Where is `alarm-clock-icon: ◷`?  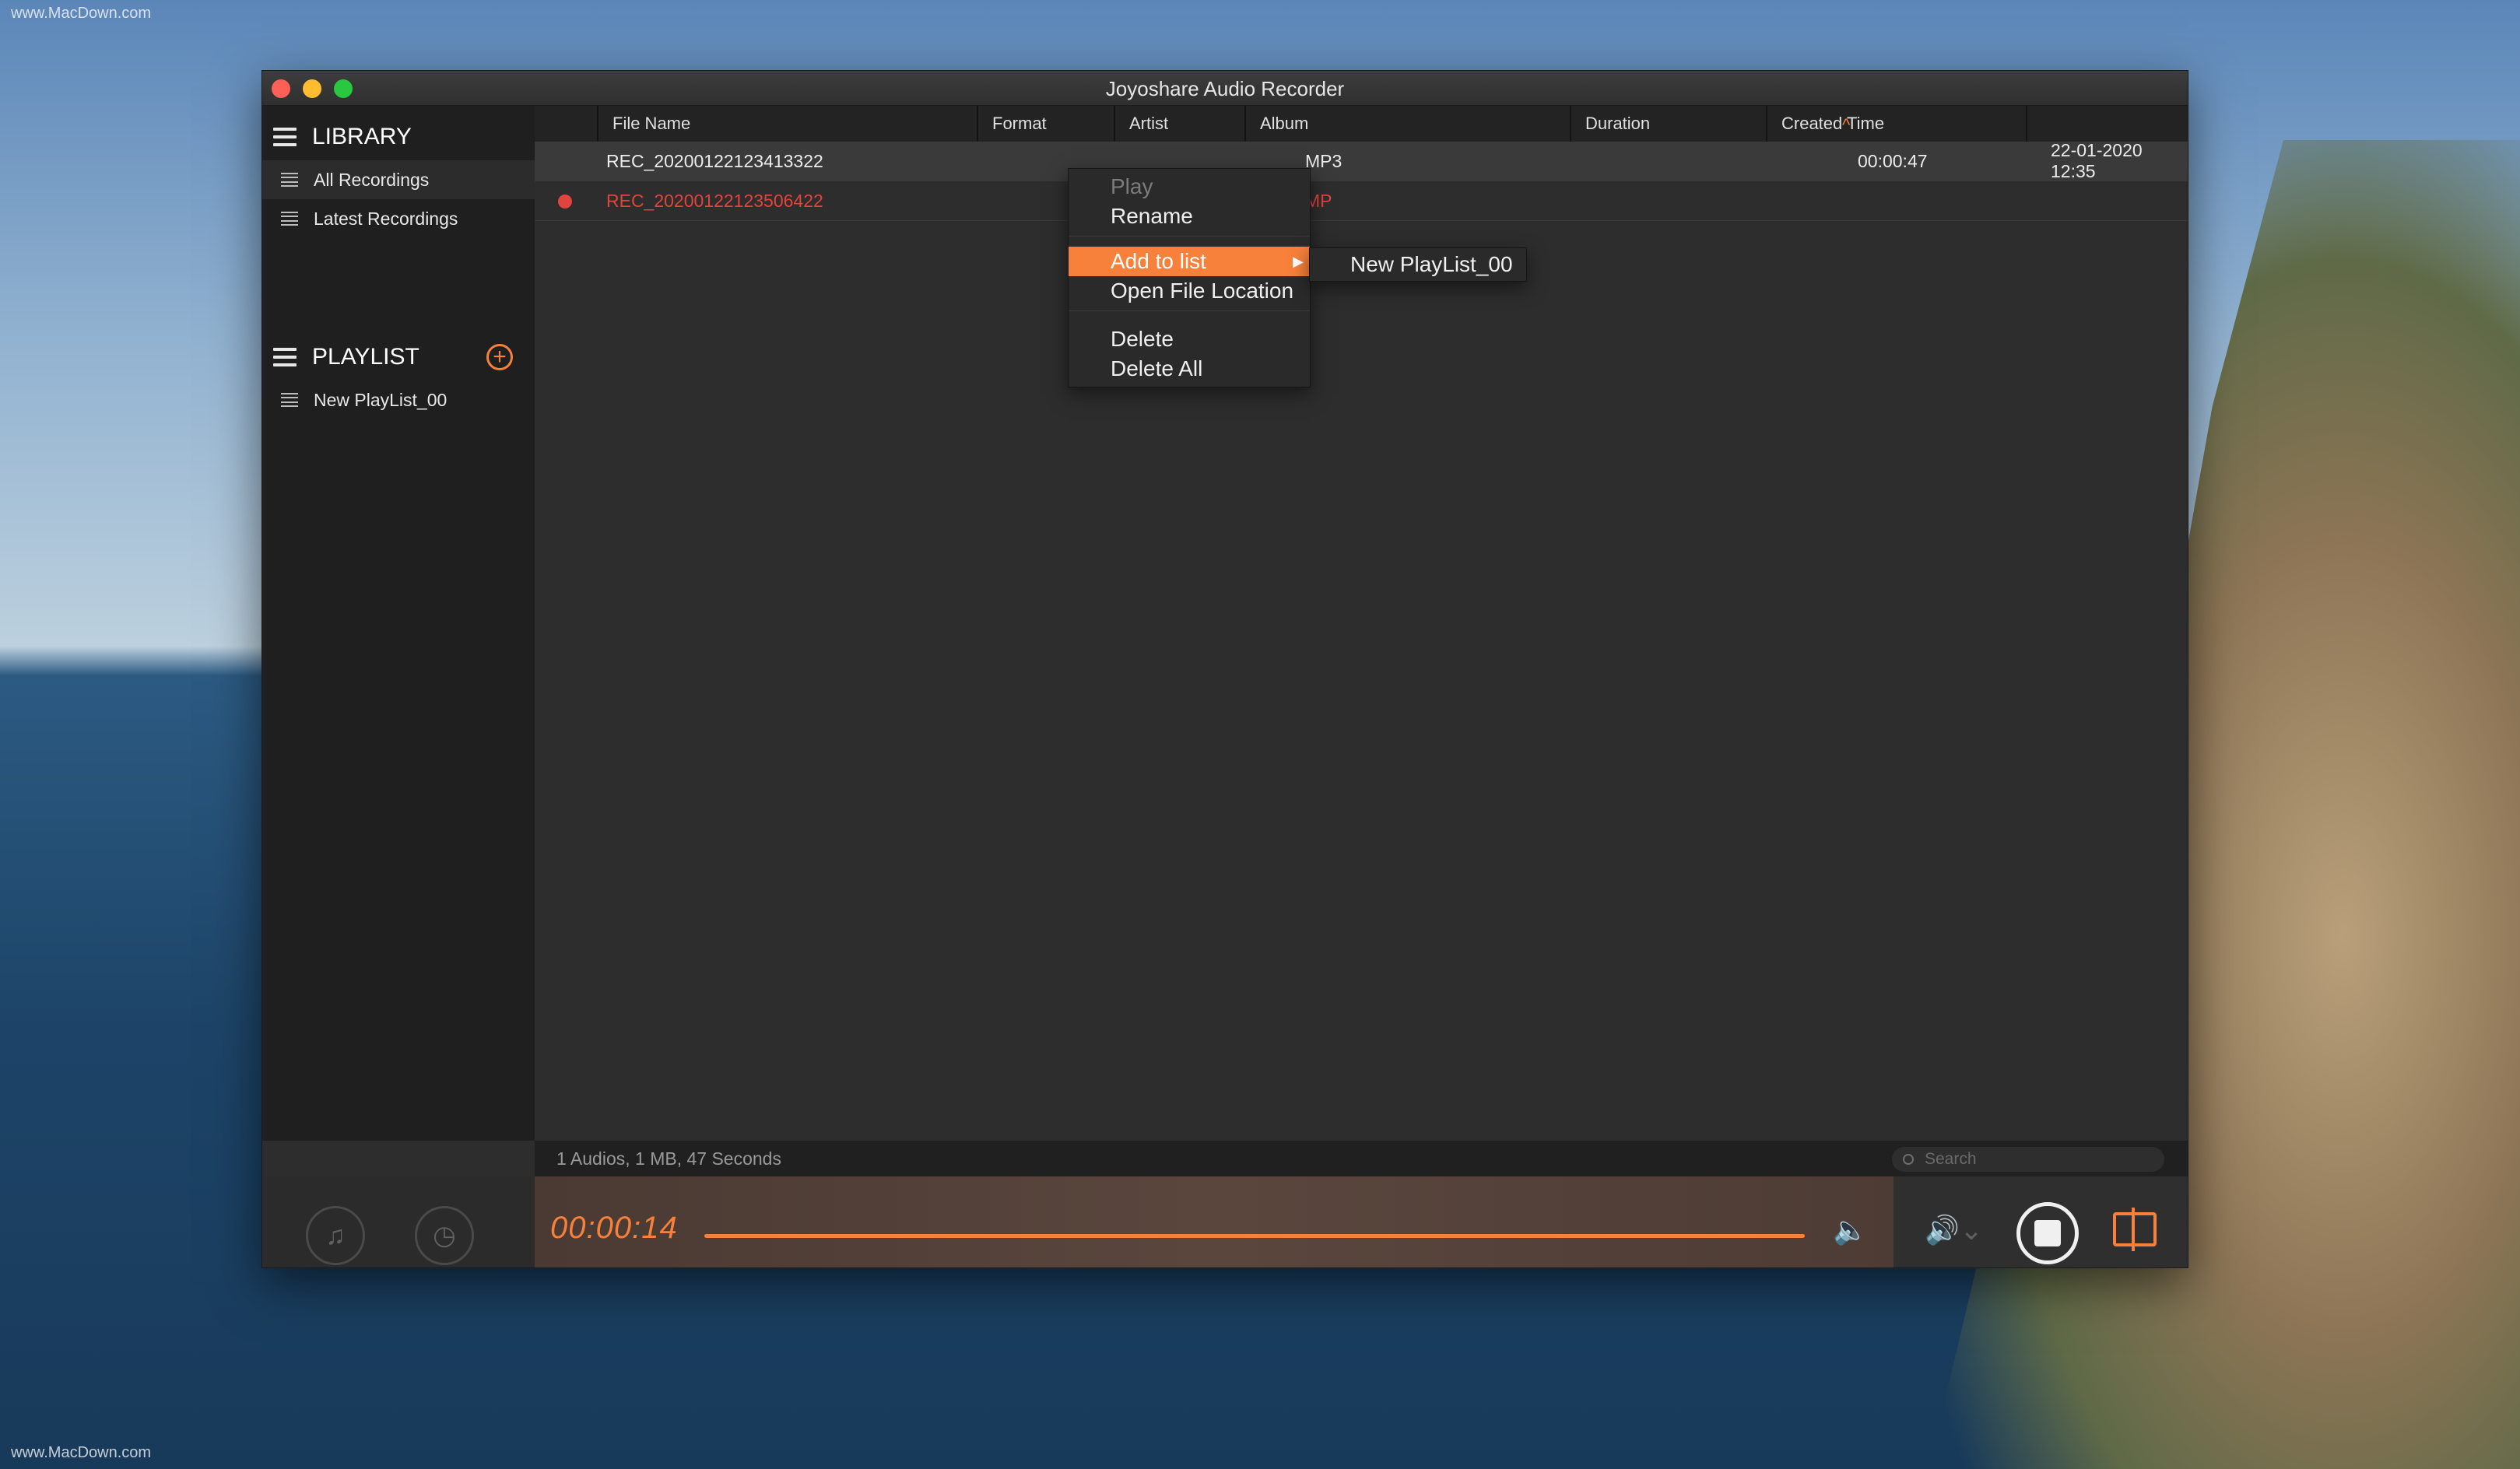
alarm-clock-icon: ◷ is located at coordinates (444, 1235).